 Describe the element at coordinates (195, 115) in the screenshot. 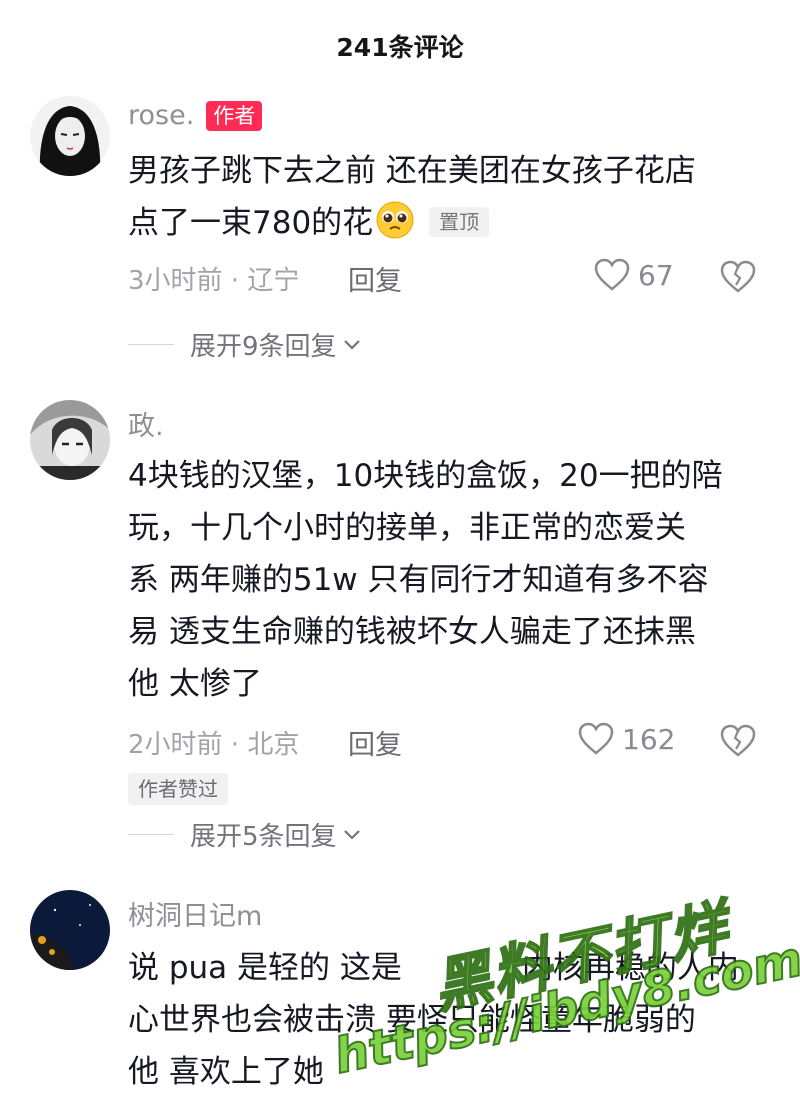

I see `comment-author-row: rose. 作者` at that location.